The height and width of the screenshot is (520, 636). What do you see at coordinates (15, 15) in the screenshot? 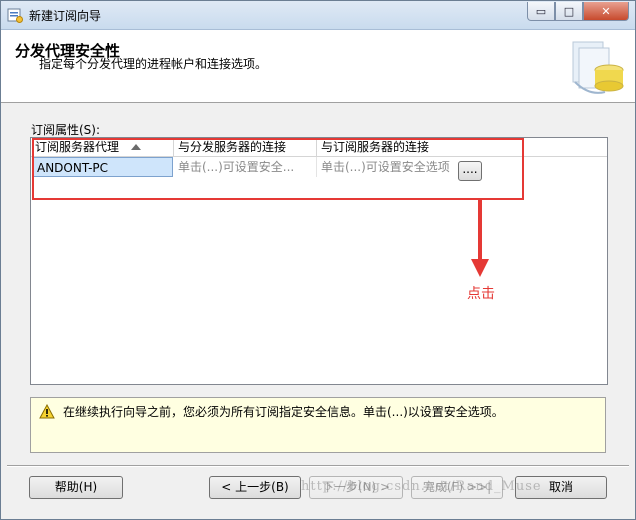
I see `wizard-app-icon` at bounding box center [15, 15].